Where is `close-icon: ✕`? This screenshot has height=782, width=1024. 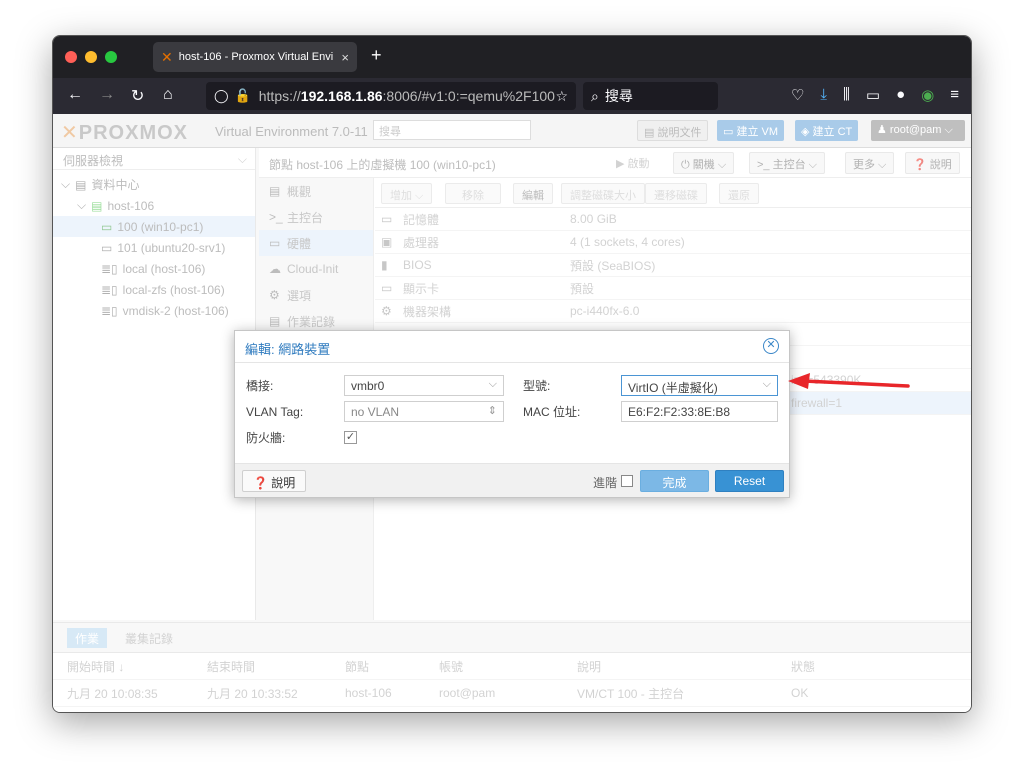
close-icon: ✕ is located at coordinates (771, 346).